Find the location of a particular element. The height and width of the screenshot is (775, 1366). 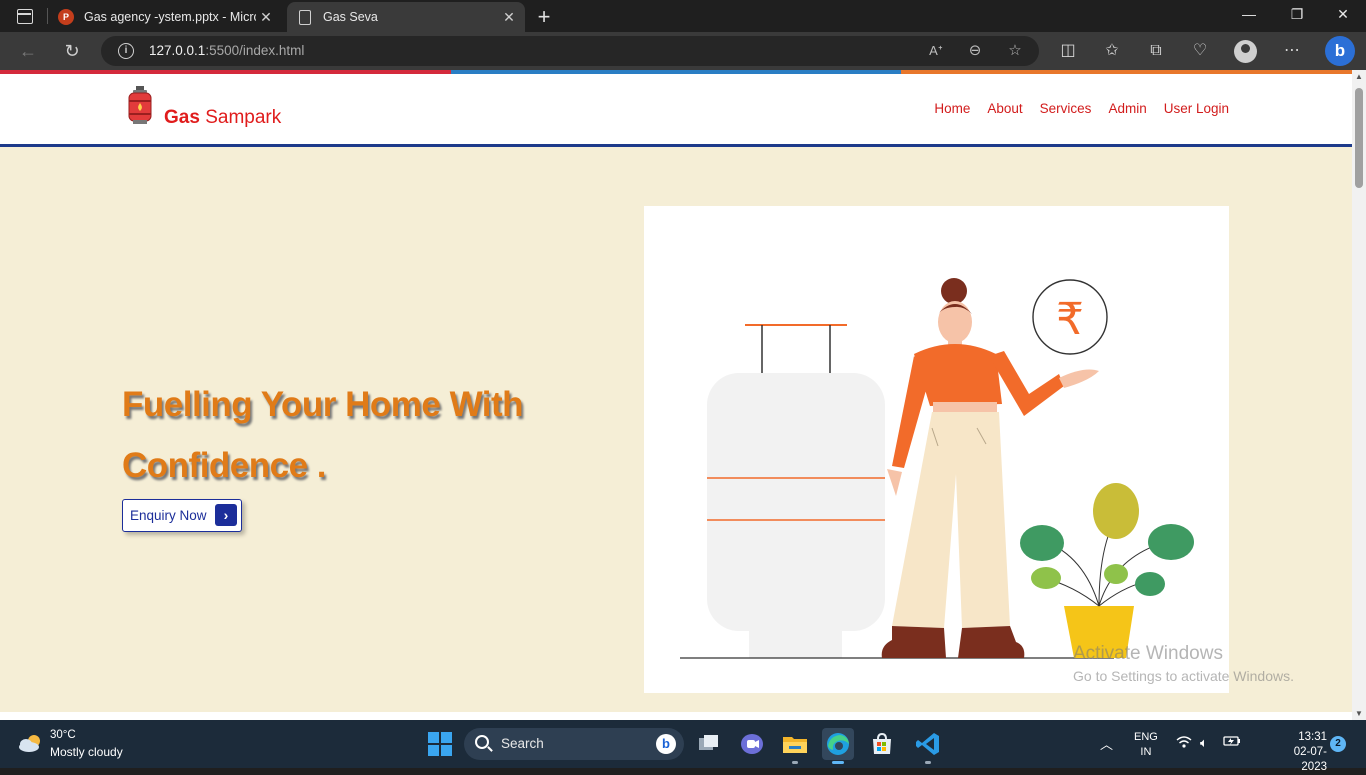

split-screen-icon: ◫ is located at coordinates (1068, 51).